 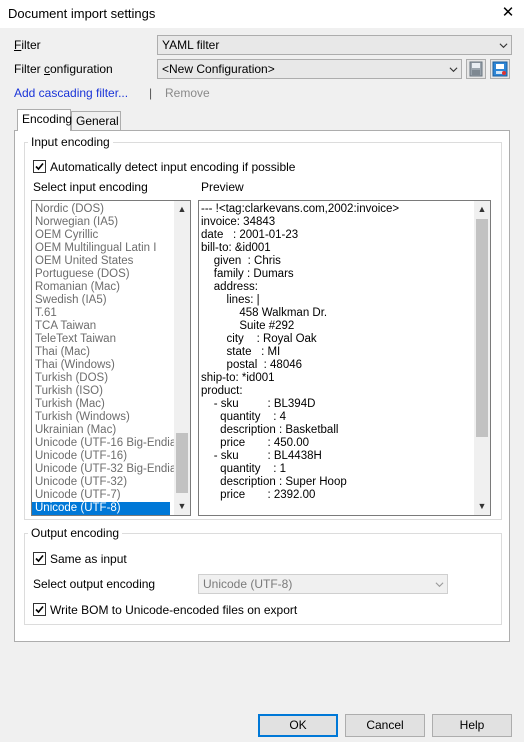 I want to click on encoding-list-item: Thai (Windows), so click(x=101, y=365).